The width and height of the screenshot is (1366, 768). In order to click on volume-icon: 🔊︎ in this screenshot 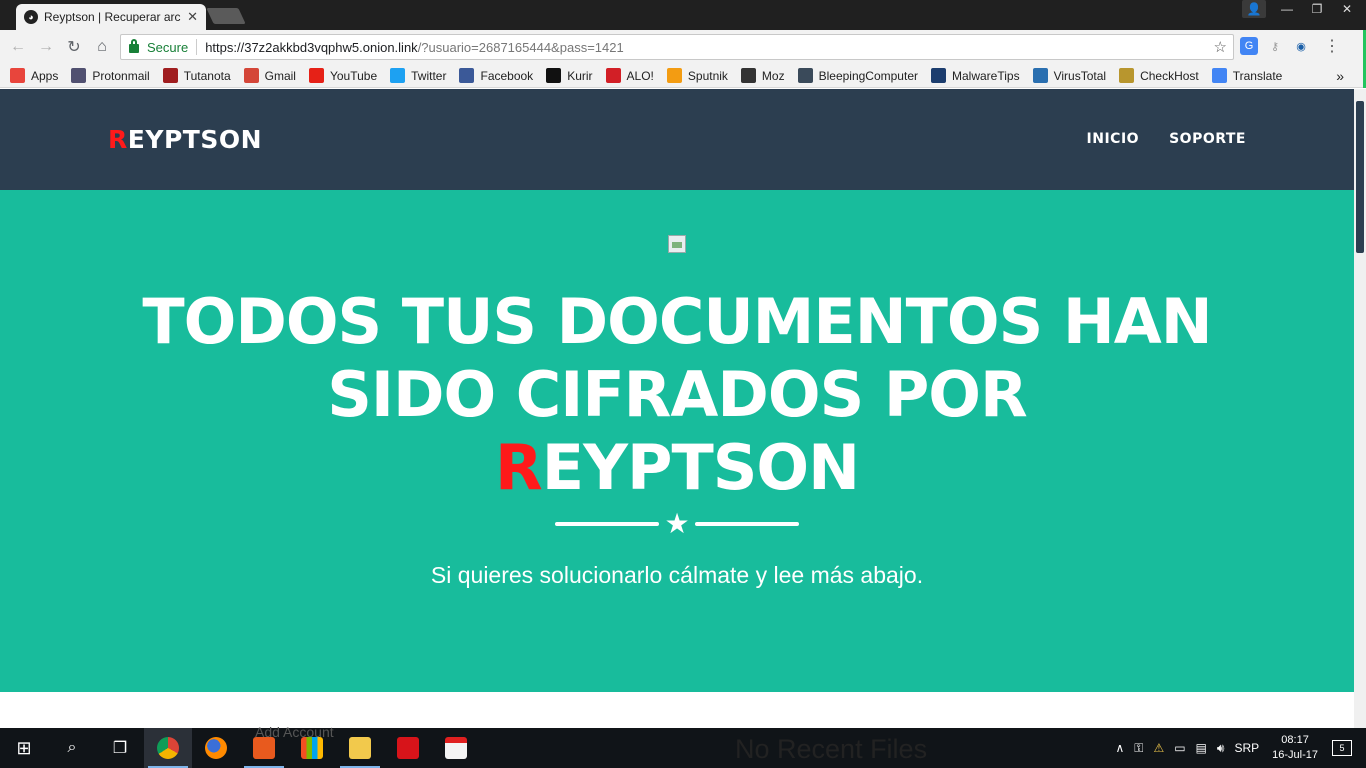, I will do `click(1221, 748)`.